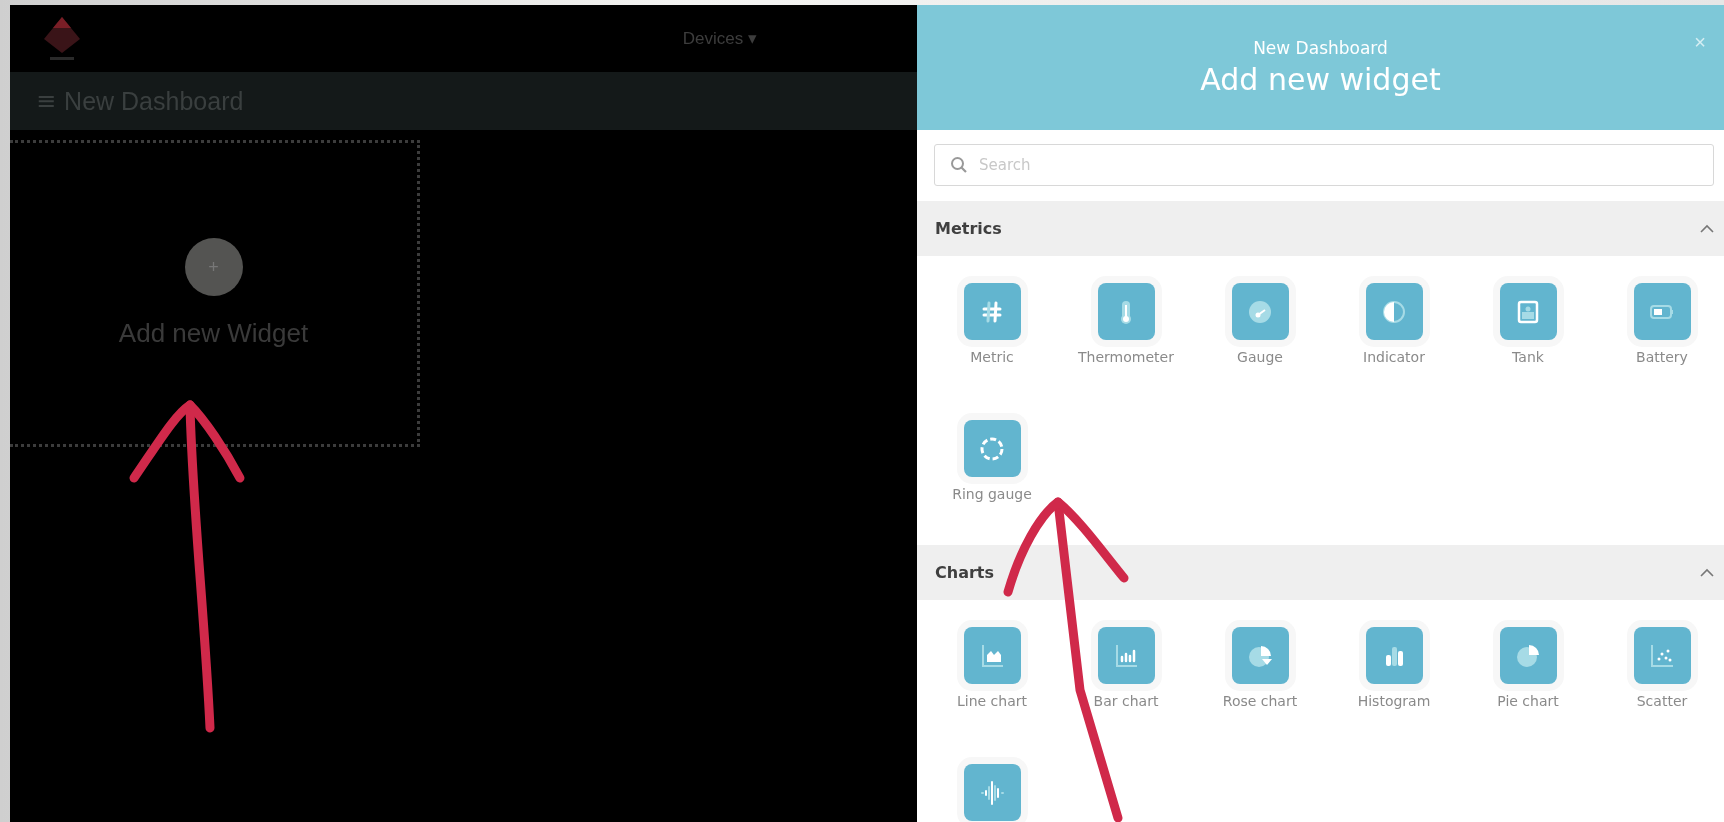 This screenshot has width=1724, height=822. What do you see at coordinates (213, 267) in the screenshot?
I see `plus-icon: +` at bounding box center [213, 267].